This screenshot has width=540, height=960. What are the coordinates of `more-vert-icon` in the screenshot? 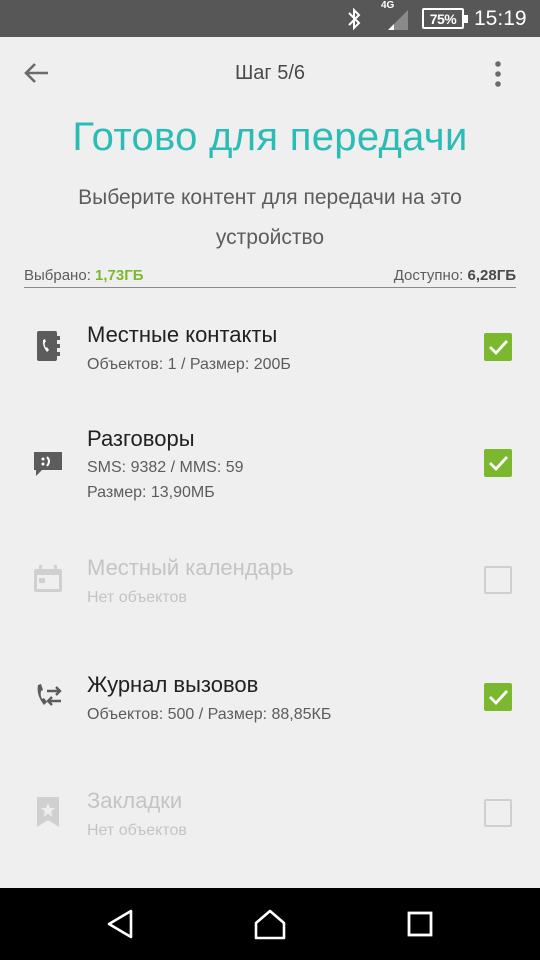 It's located at (498, 74).